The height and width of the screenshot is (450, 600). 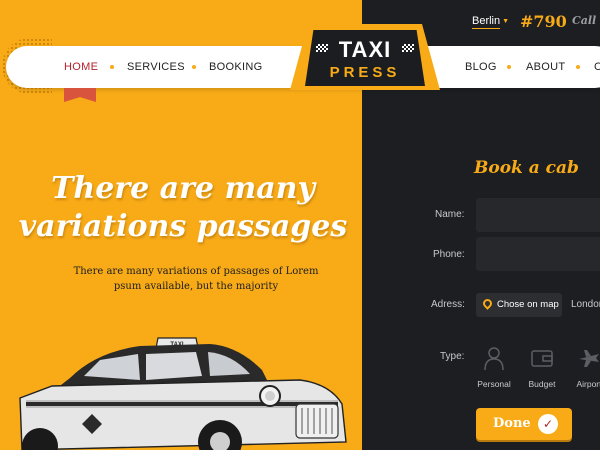 I want to click on call-us-text: Call us, so click(x=586, y=20).